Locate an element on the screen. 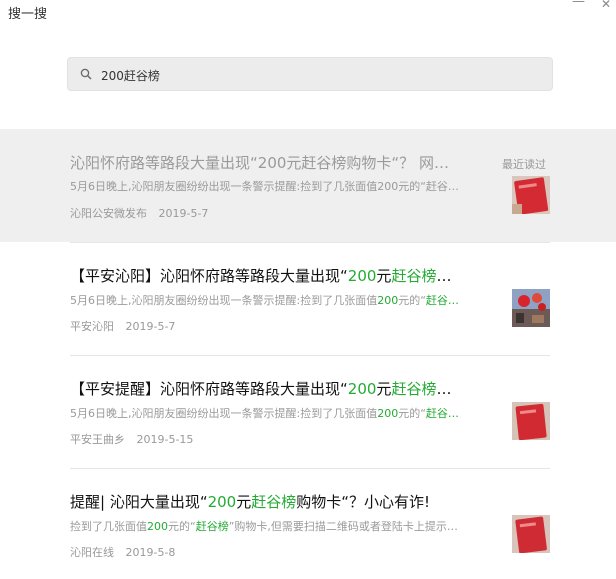 The height and width of the screenshot is (579, 616). result-date: 2019-5-8 is located at coordinates (150, 552).